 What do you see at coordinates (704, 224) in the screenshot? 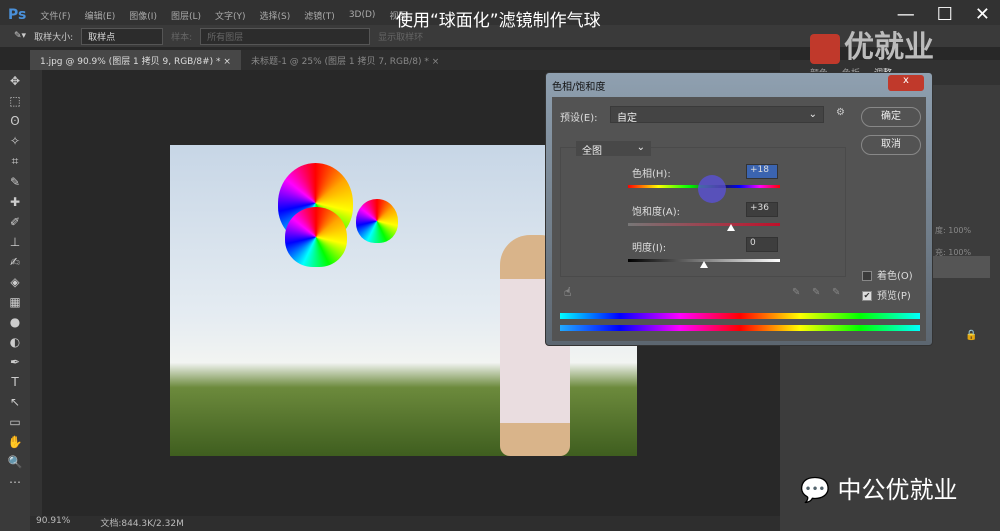
I see `saturation-slider` at bounding box center [704, 224].